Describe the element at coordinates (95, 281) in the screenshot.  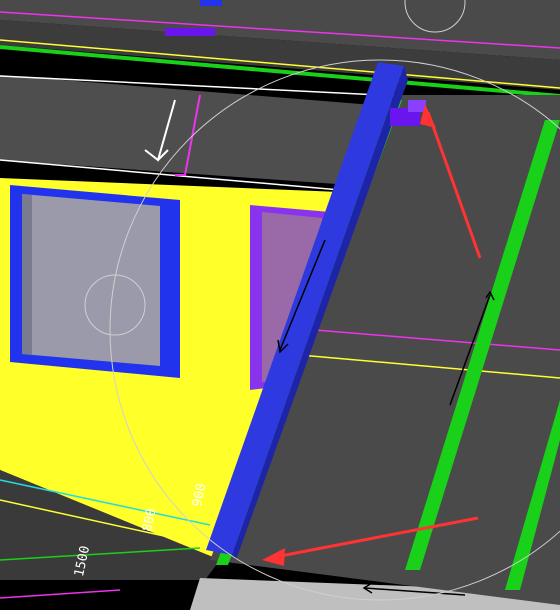
I see `window` at that location.